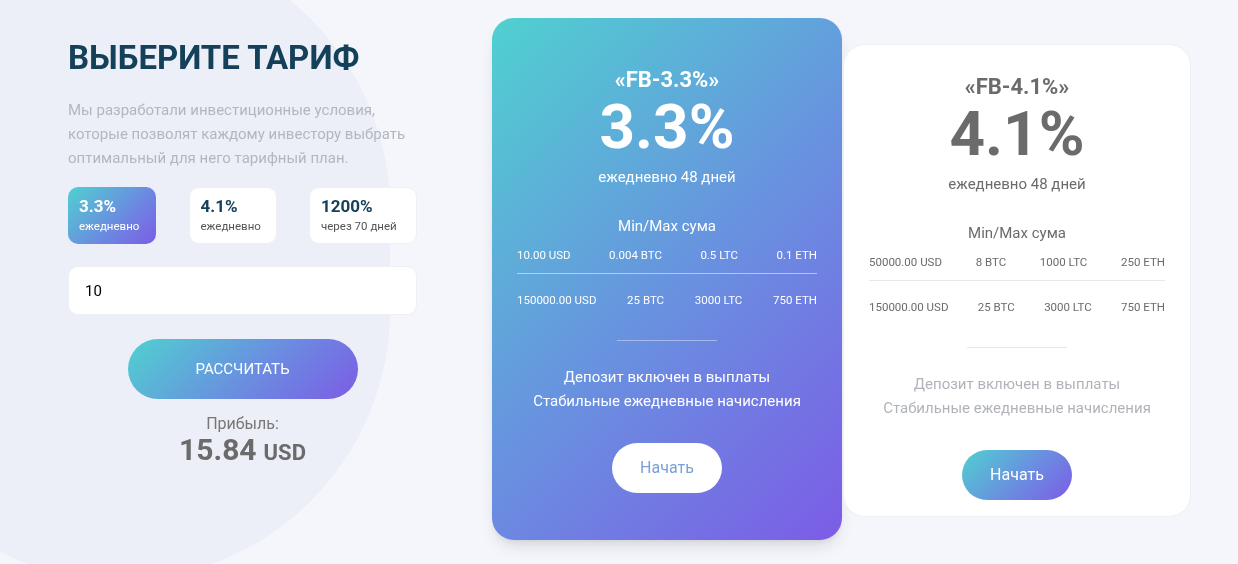 This screenshot has height=564, width=1238. What do you see at coordinates (1017, 134) in the screenshot?
I see `plan-rate: 4.1%` at bounding box center [1017, 134].